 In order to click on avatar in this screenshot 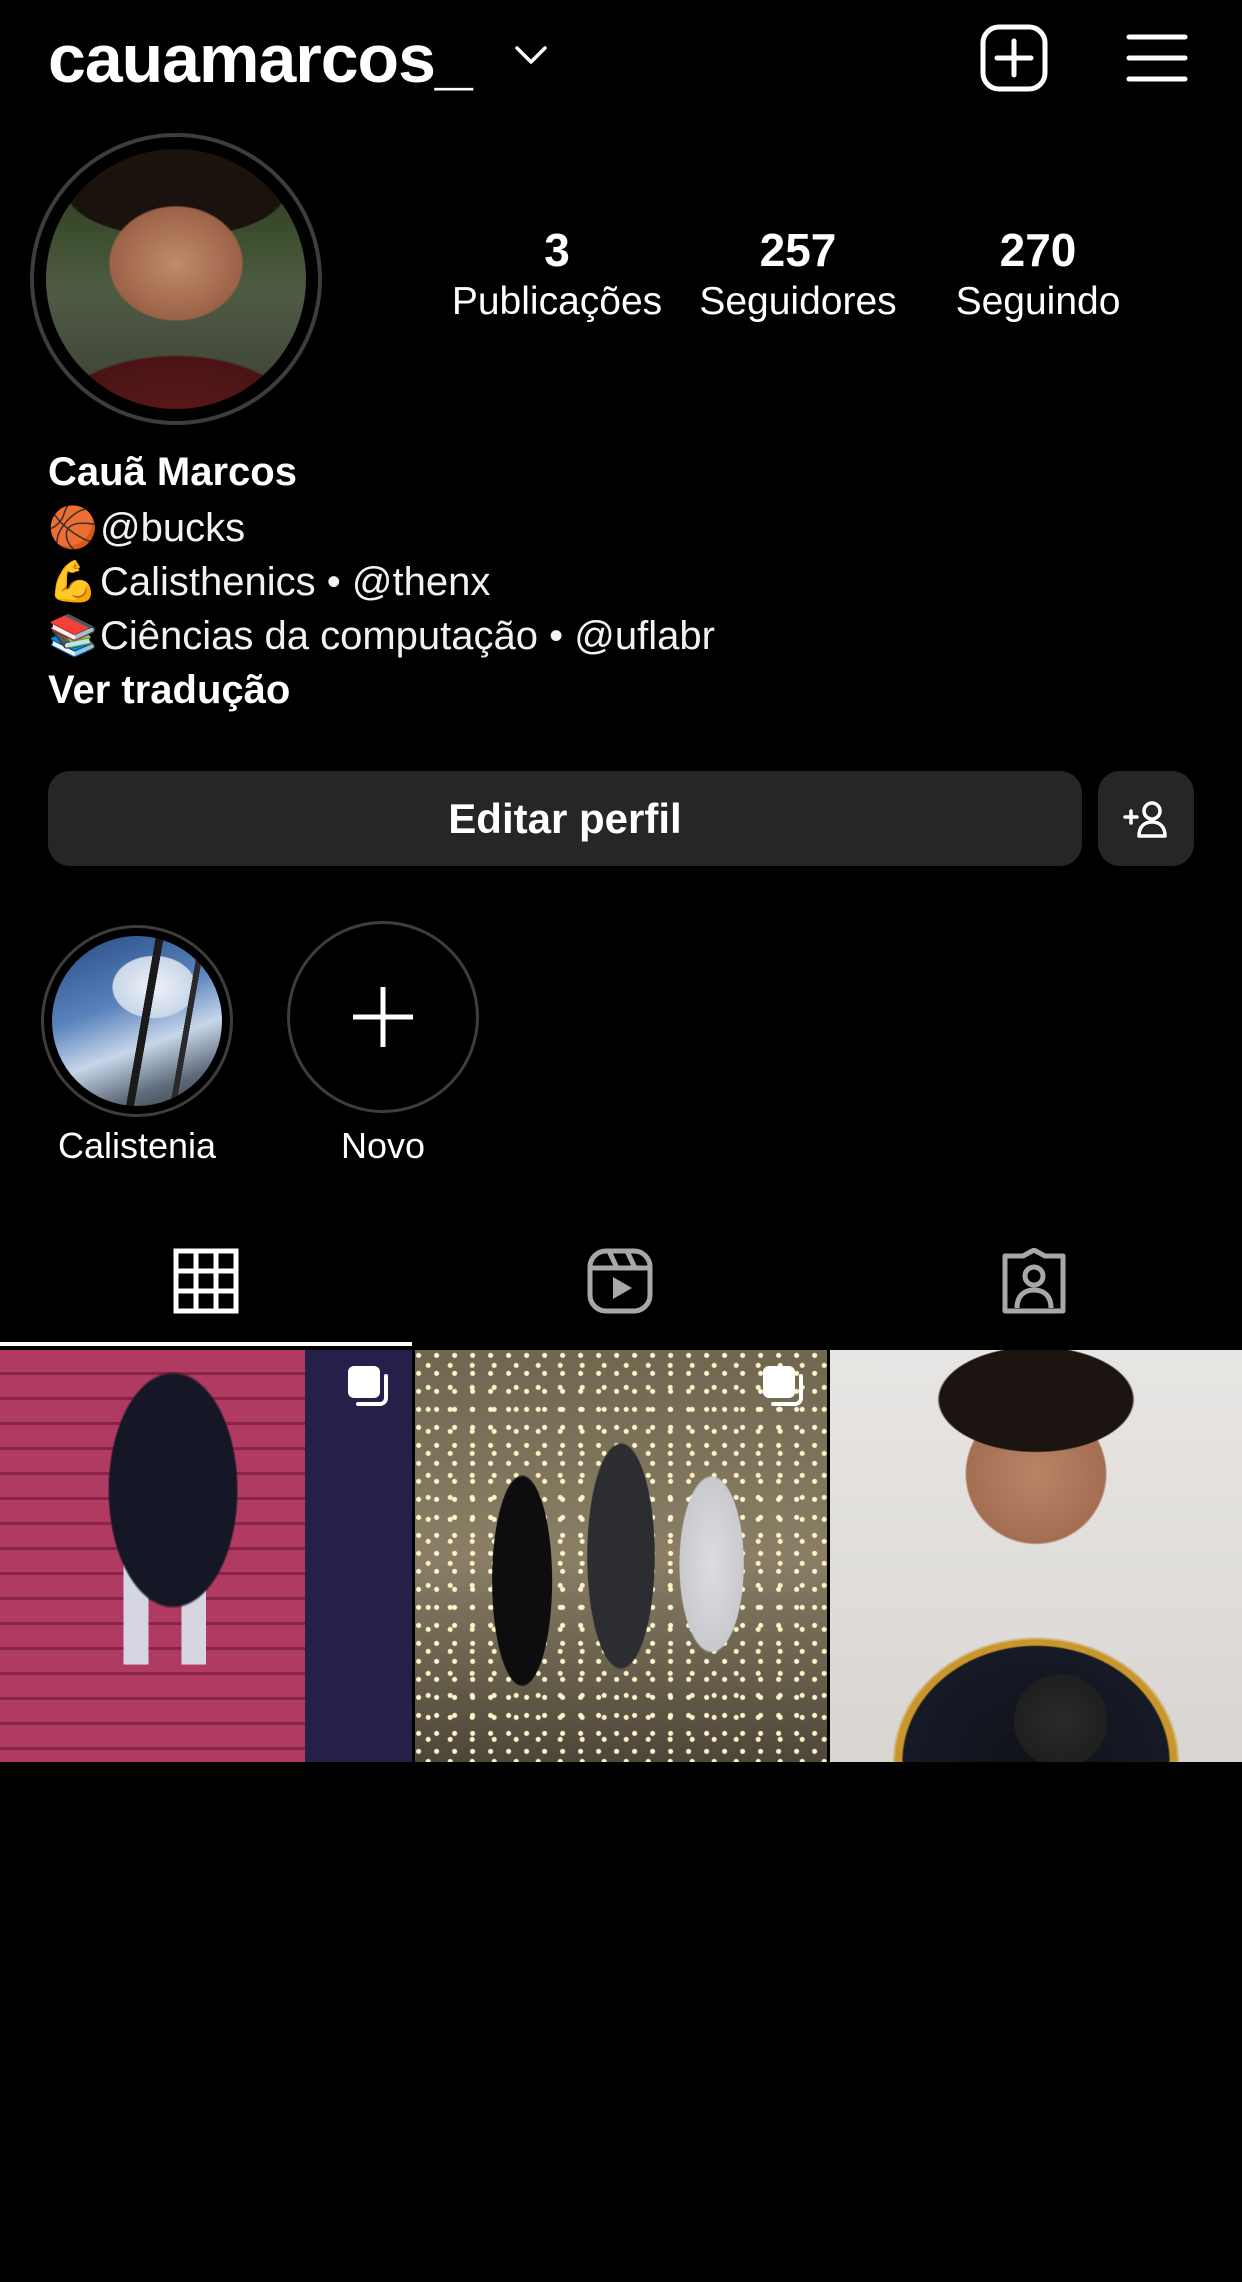, I will do `click(176, 279)`.